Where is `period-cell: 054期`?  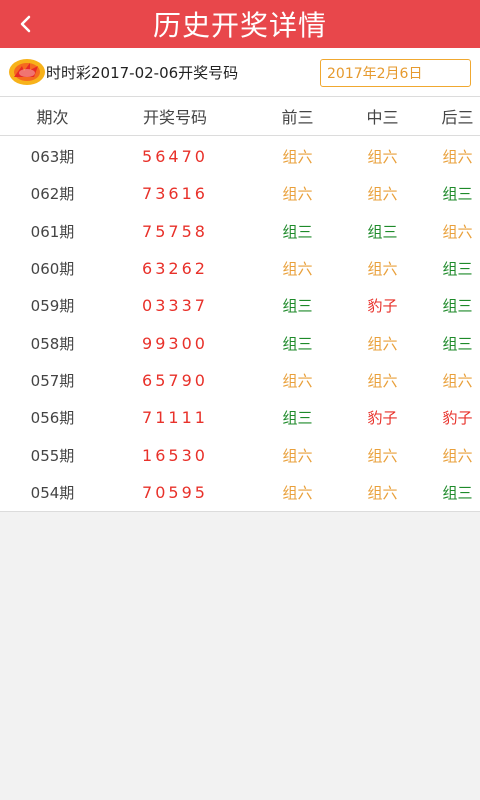 period-cell: 054期 is located at coordinates (52, 492).